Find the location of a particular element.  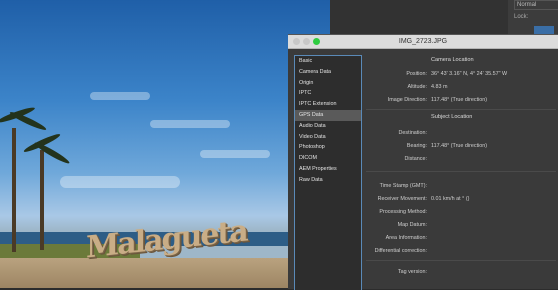

sidebar-item-video-data: Video Data is located at coordinates (328, 137).